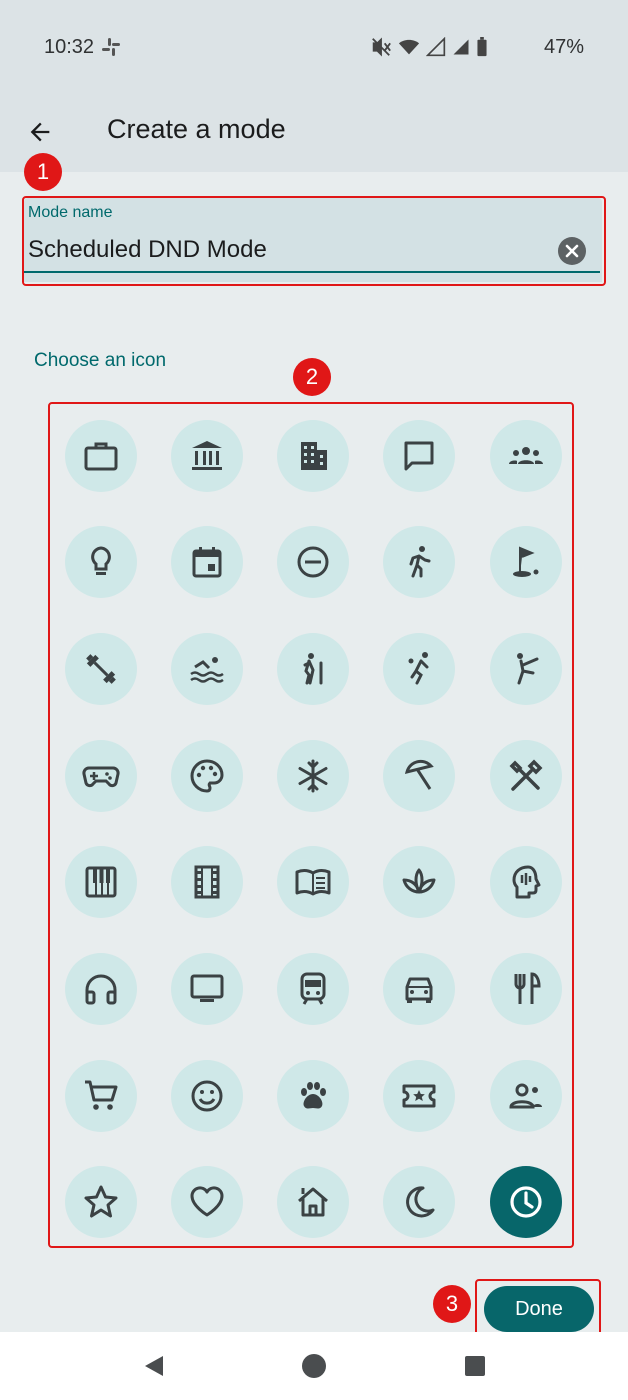 This screenshot has width=628, height=1400. I want to click on beach-umbrella-icon, so click(419, 774).